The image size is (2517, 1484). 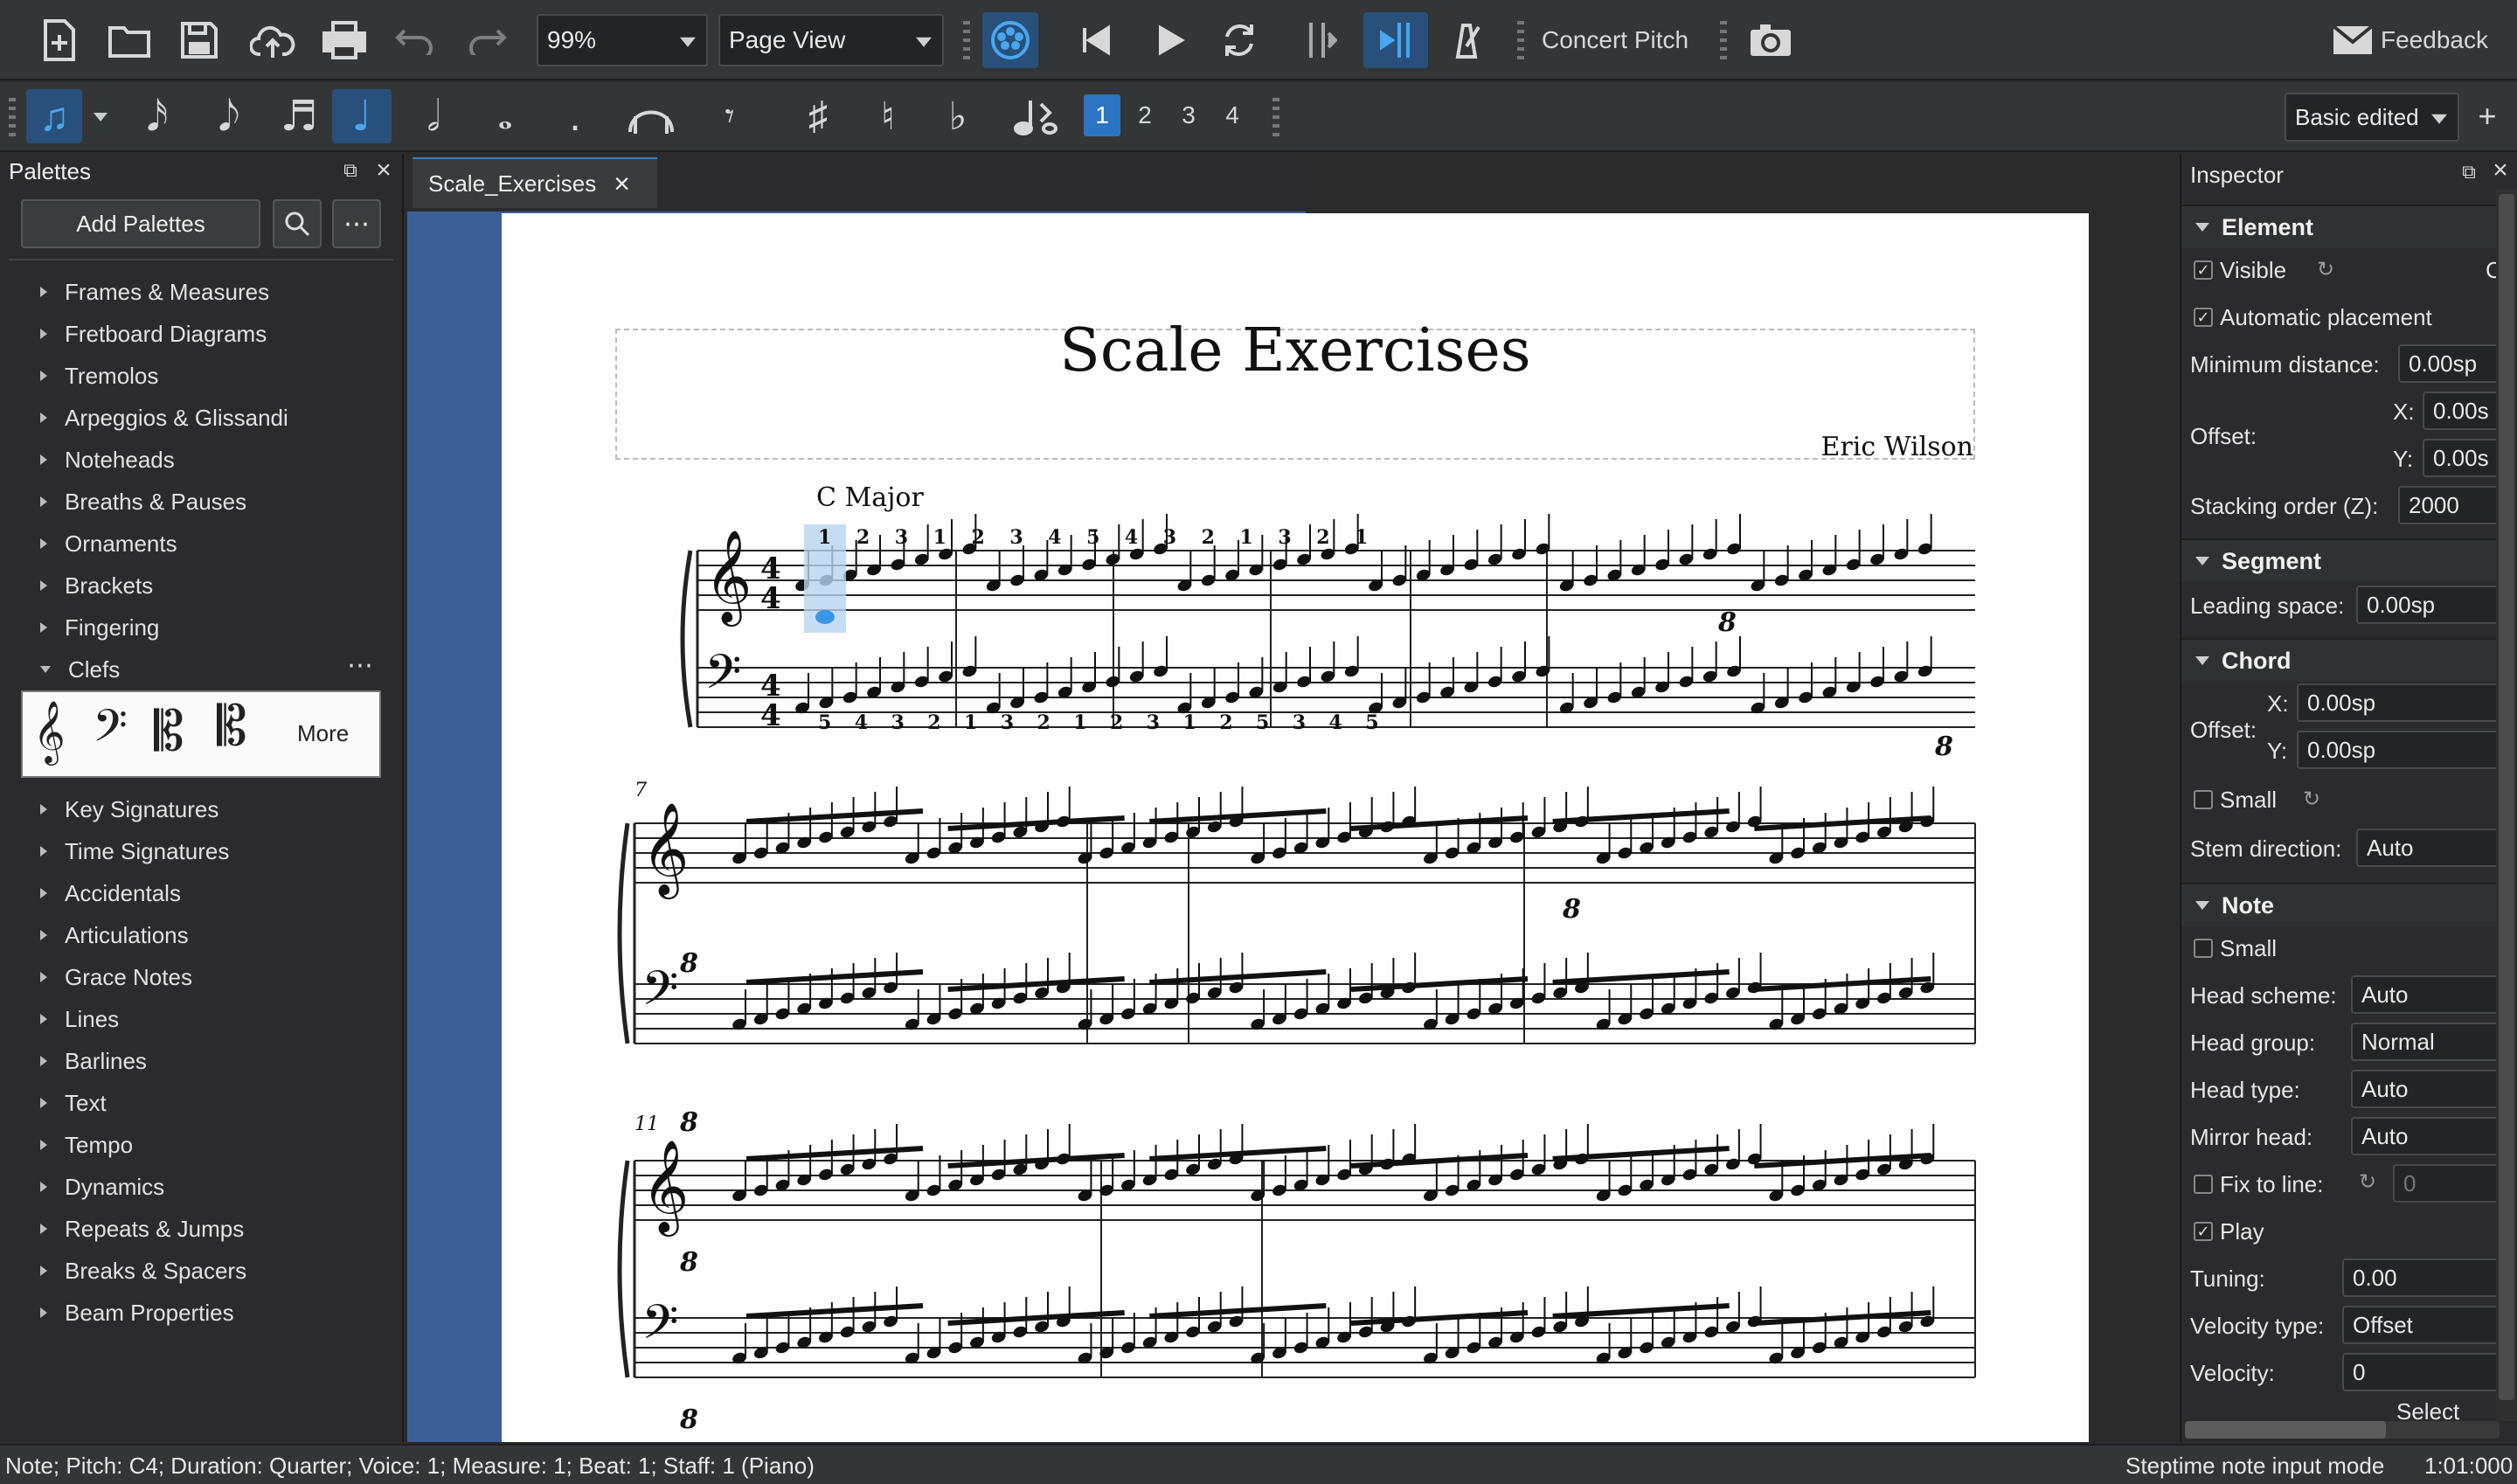 What do you see at coordinates (1239, 40) in the screenshot?
I see `loop-icon` at bounding box center [1239, 40].